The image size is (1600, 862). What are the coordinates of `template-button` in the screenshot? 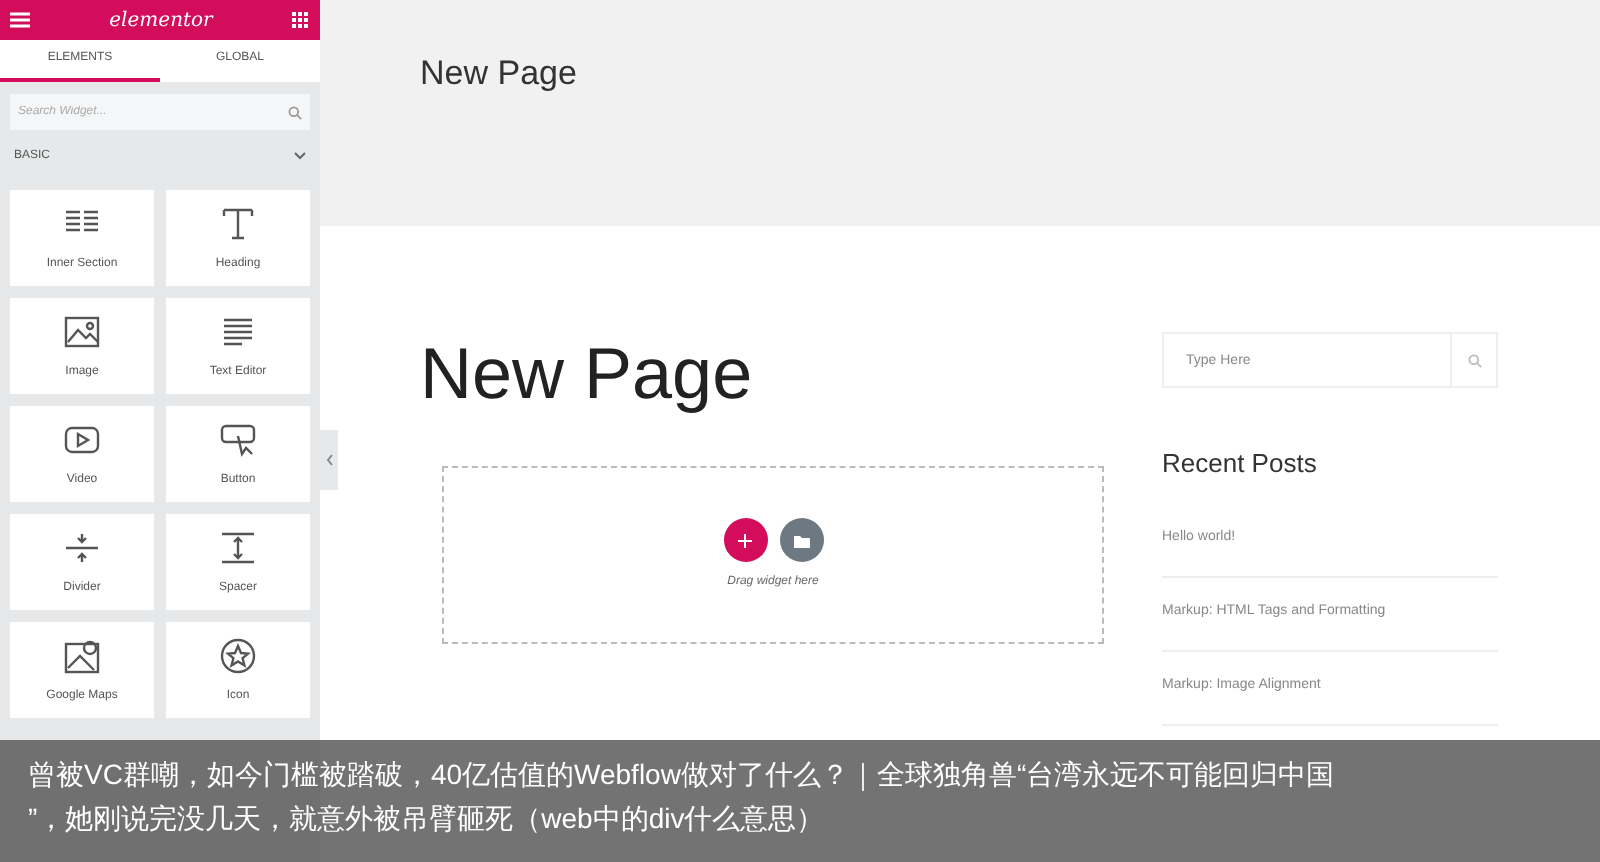 It's located at (801, 540).